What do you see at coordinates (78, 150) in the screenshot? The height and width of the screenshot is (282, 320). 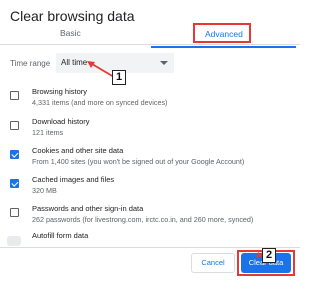 I see `item-title: Cookies and other site data` at bounding box center [78, 150].